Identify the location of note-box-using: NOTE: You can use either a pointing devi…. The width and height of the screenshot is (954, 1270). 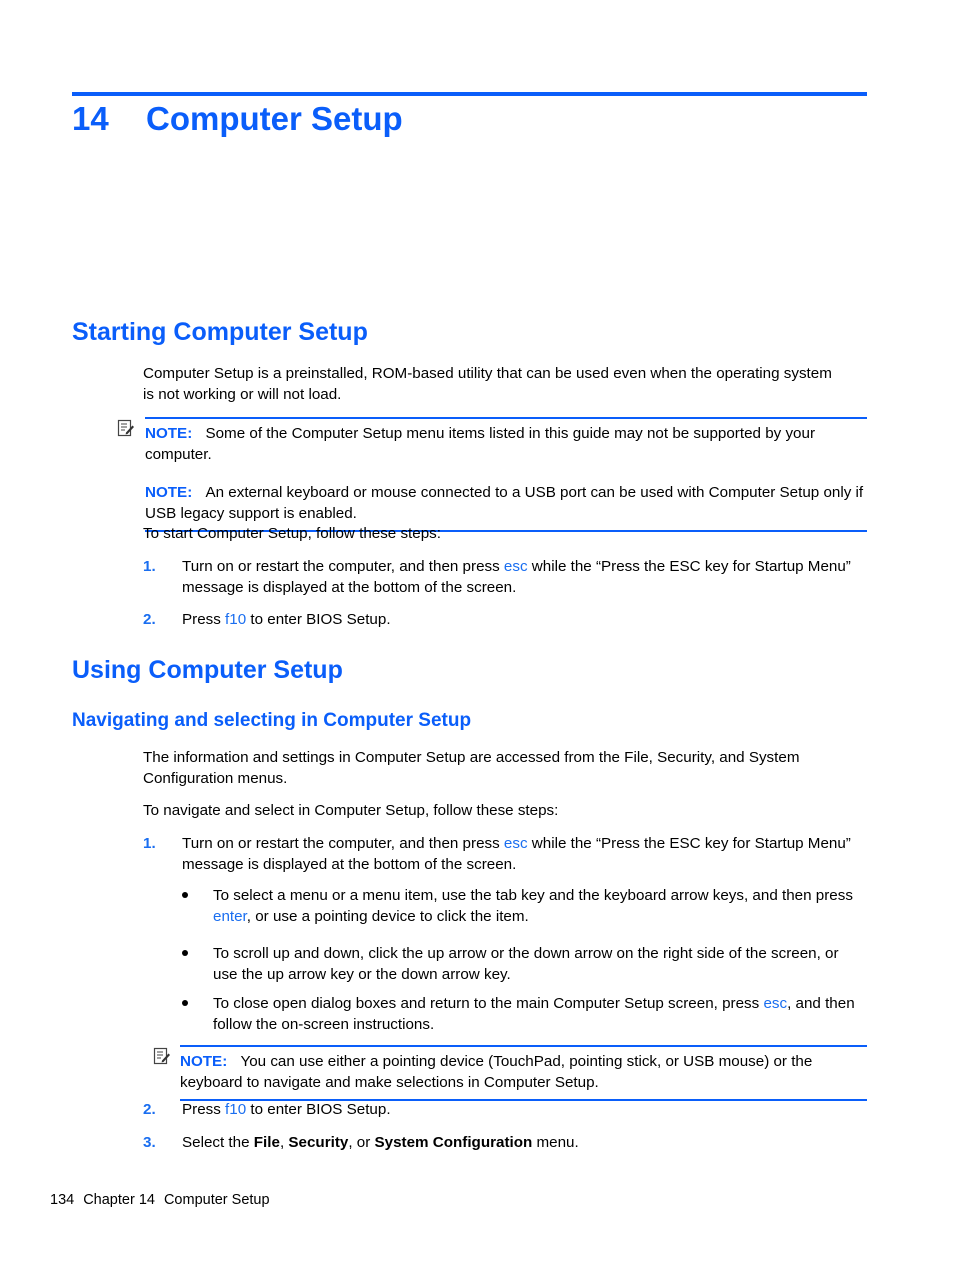
(523, 1073).